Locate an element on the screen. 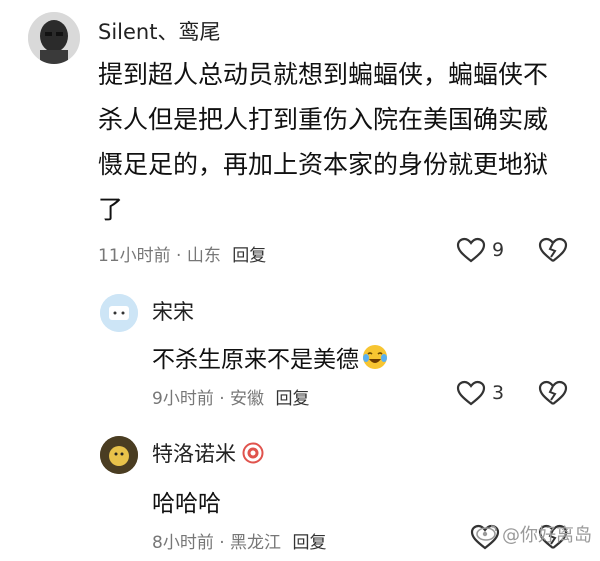 Image resolution: width=600 pixels, height=561 pixels. comment-text-line: 提到超人总动员就想到蝙蝠侠，蝙蝠侠不 is located at coordinates (323, 74).